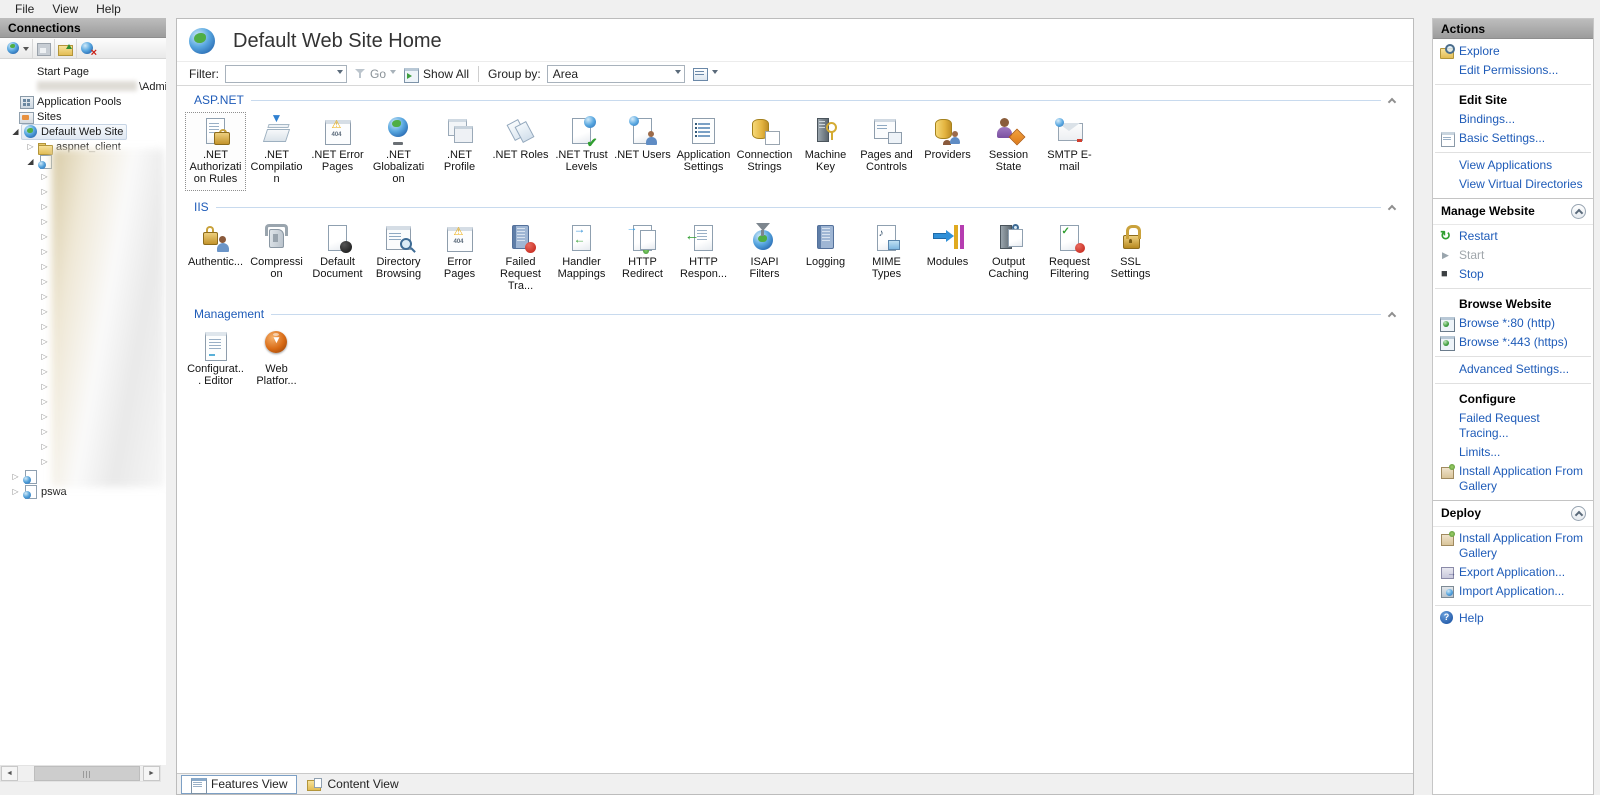 The image size is (1600, 795). What do you see at coordinates (1513, 211) in the screenshot?
I see `actions-section-manage-website: Manage Website` at bounding box center [1513, 211].